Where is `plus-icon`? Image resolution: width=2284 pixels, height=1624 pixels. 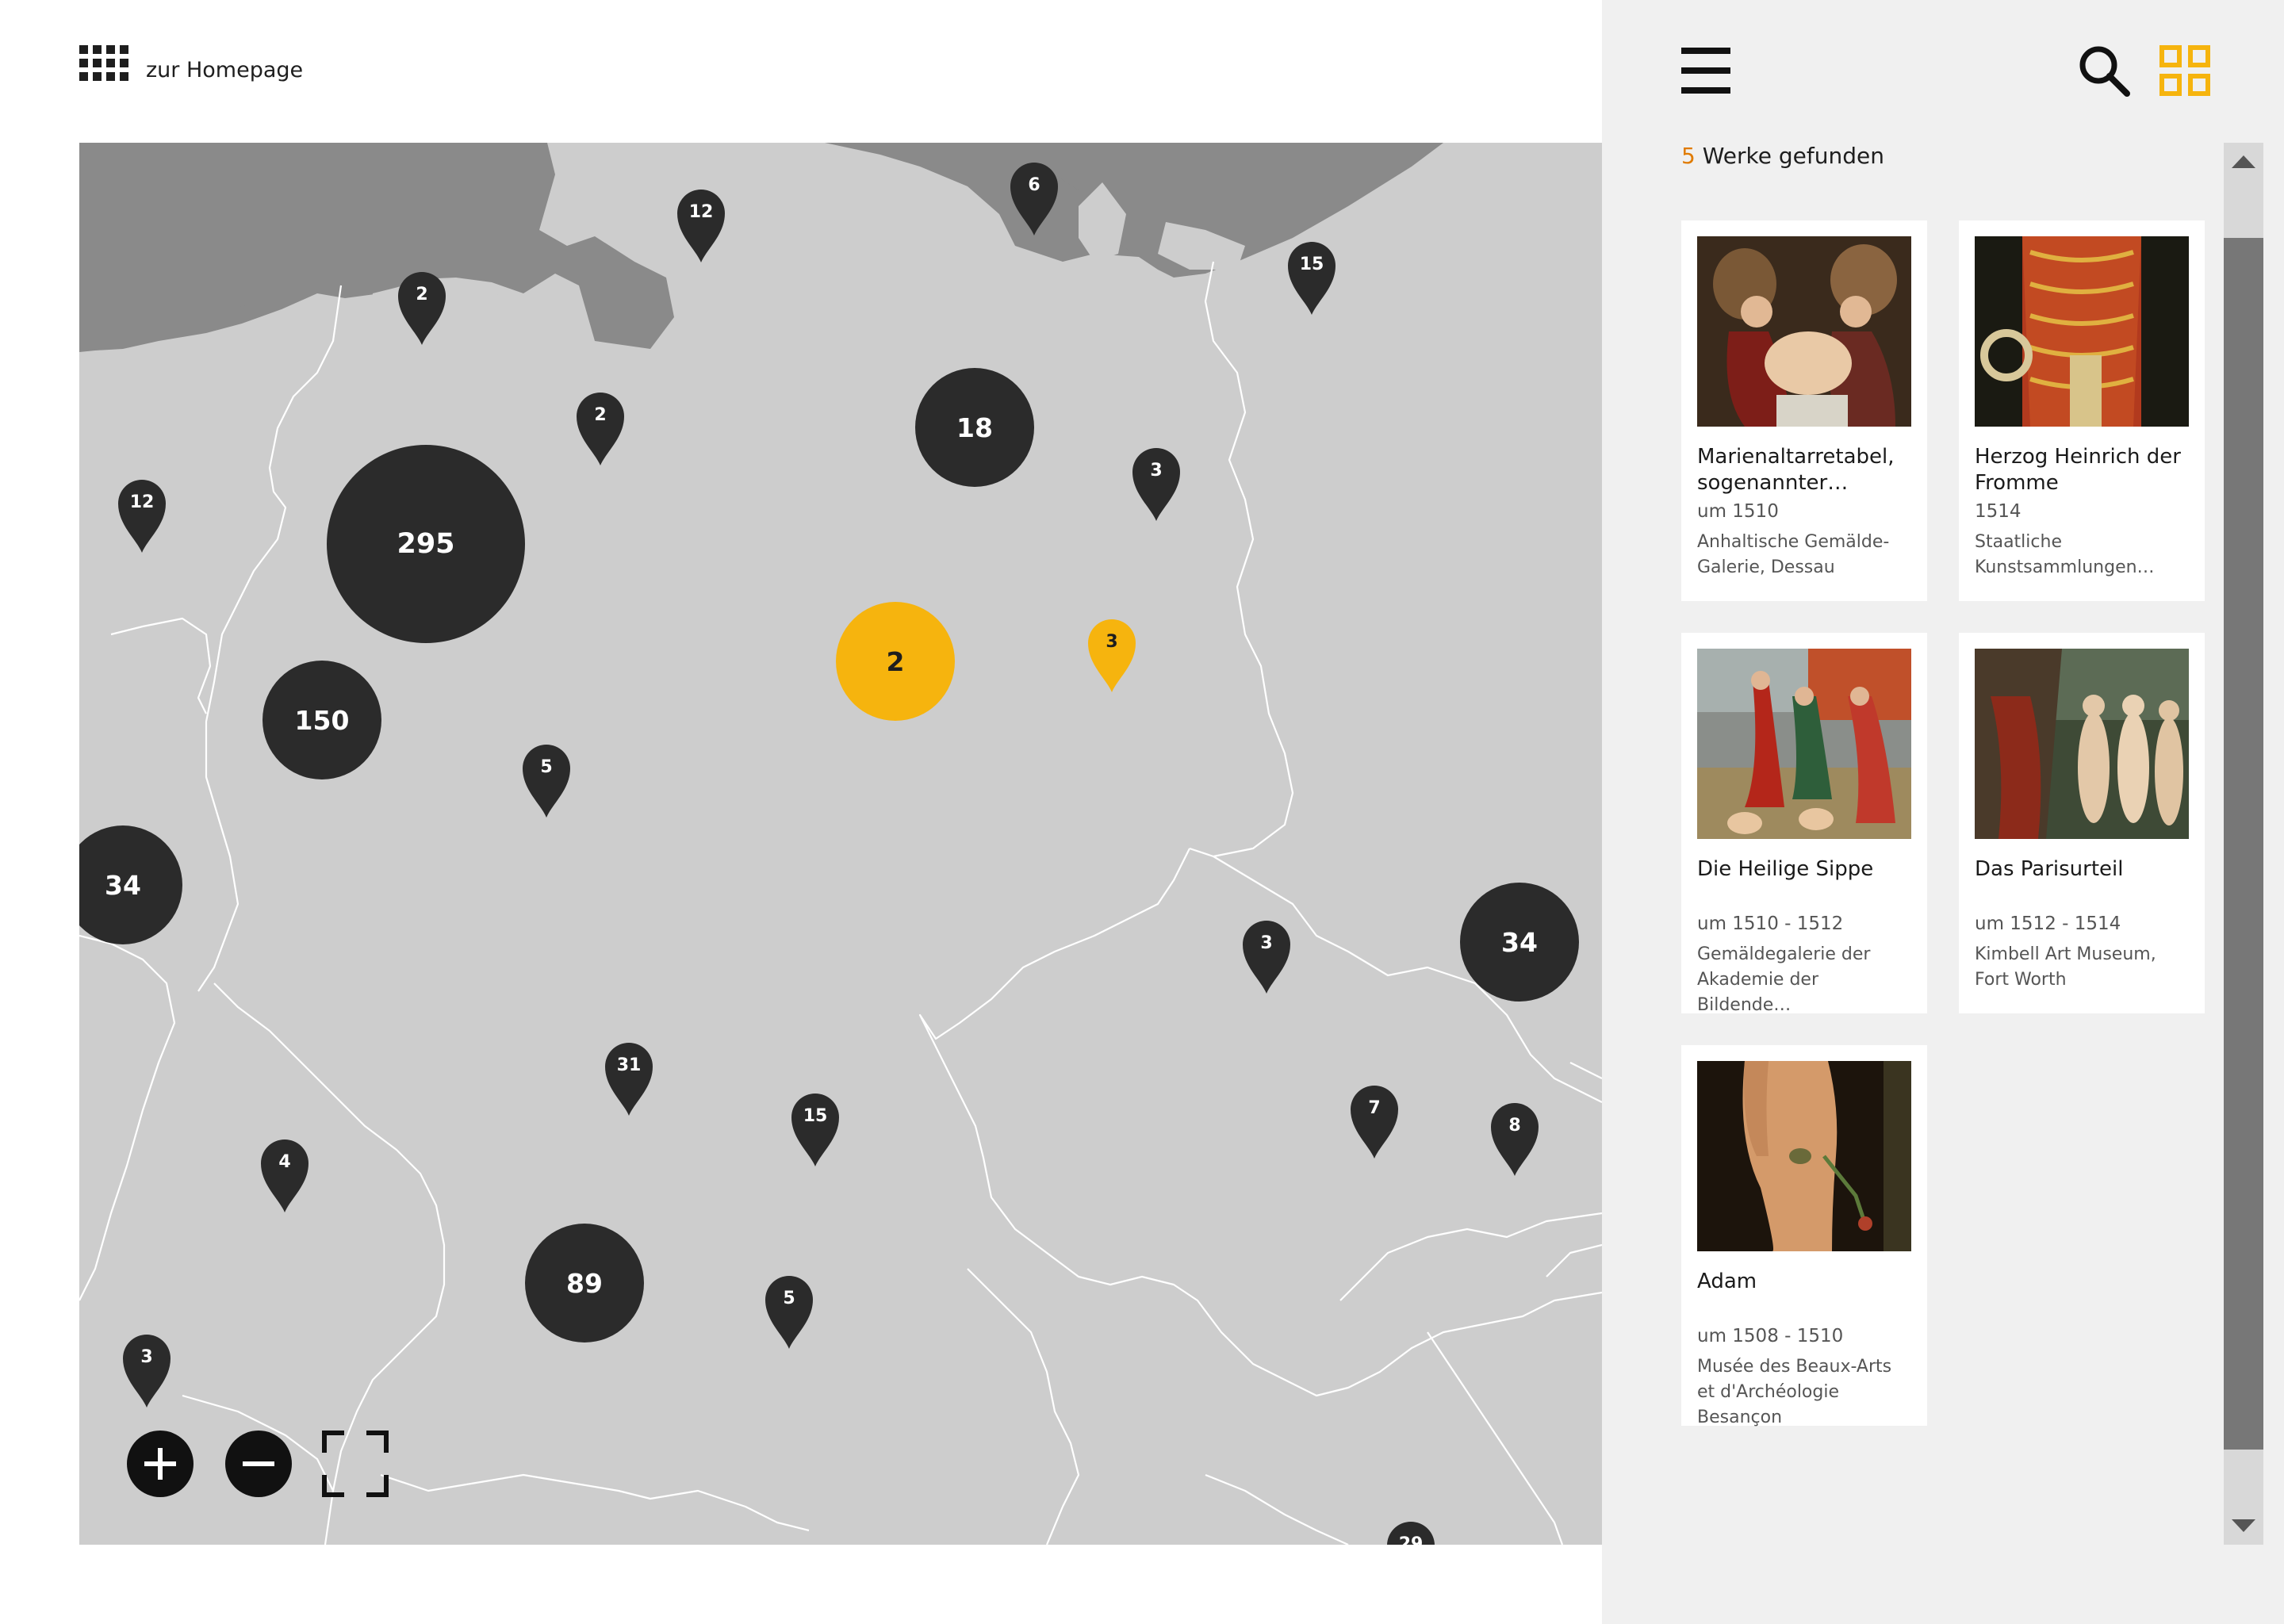 plus-icon is located at coordinates (160, 1464).